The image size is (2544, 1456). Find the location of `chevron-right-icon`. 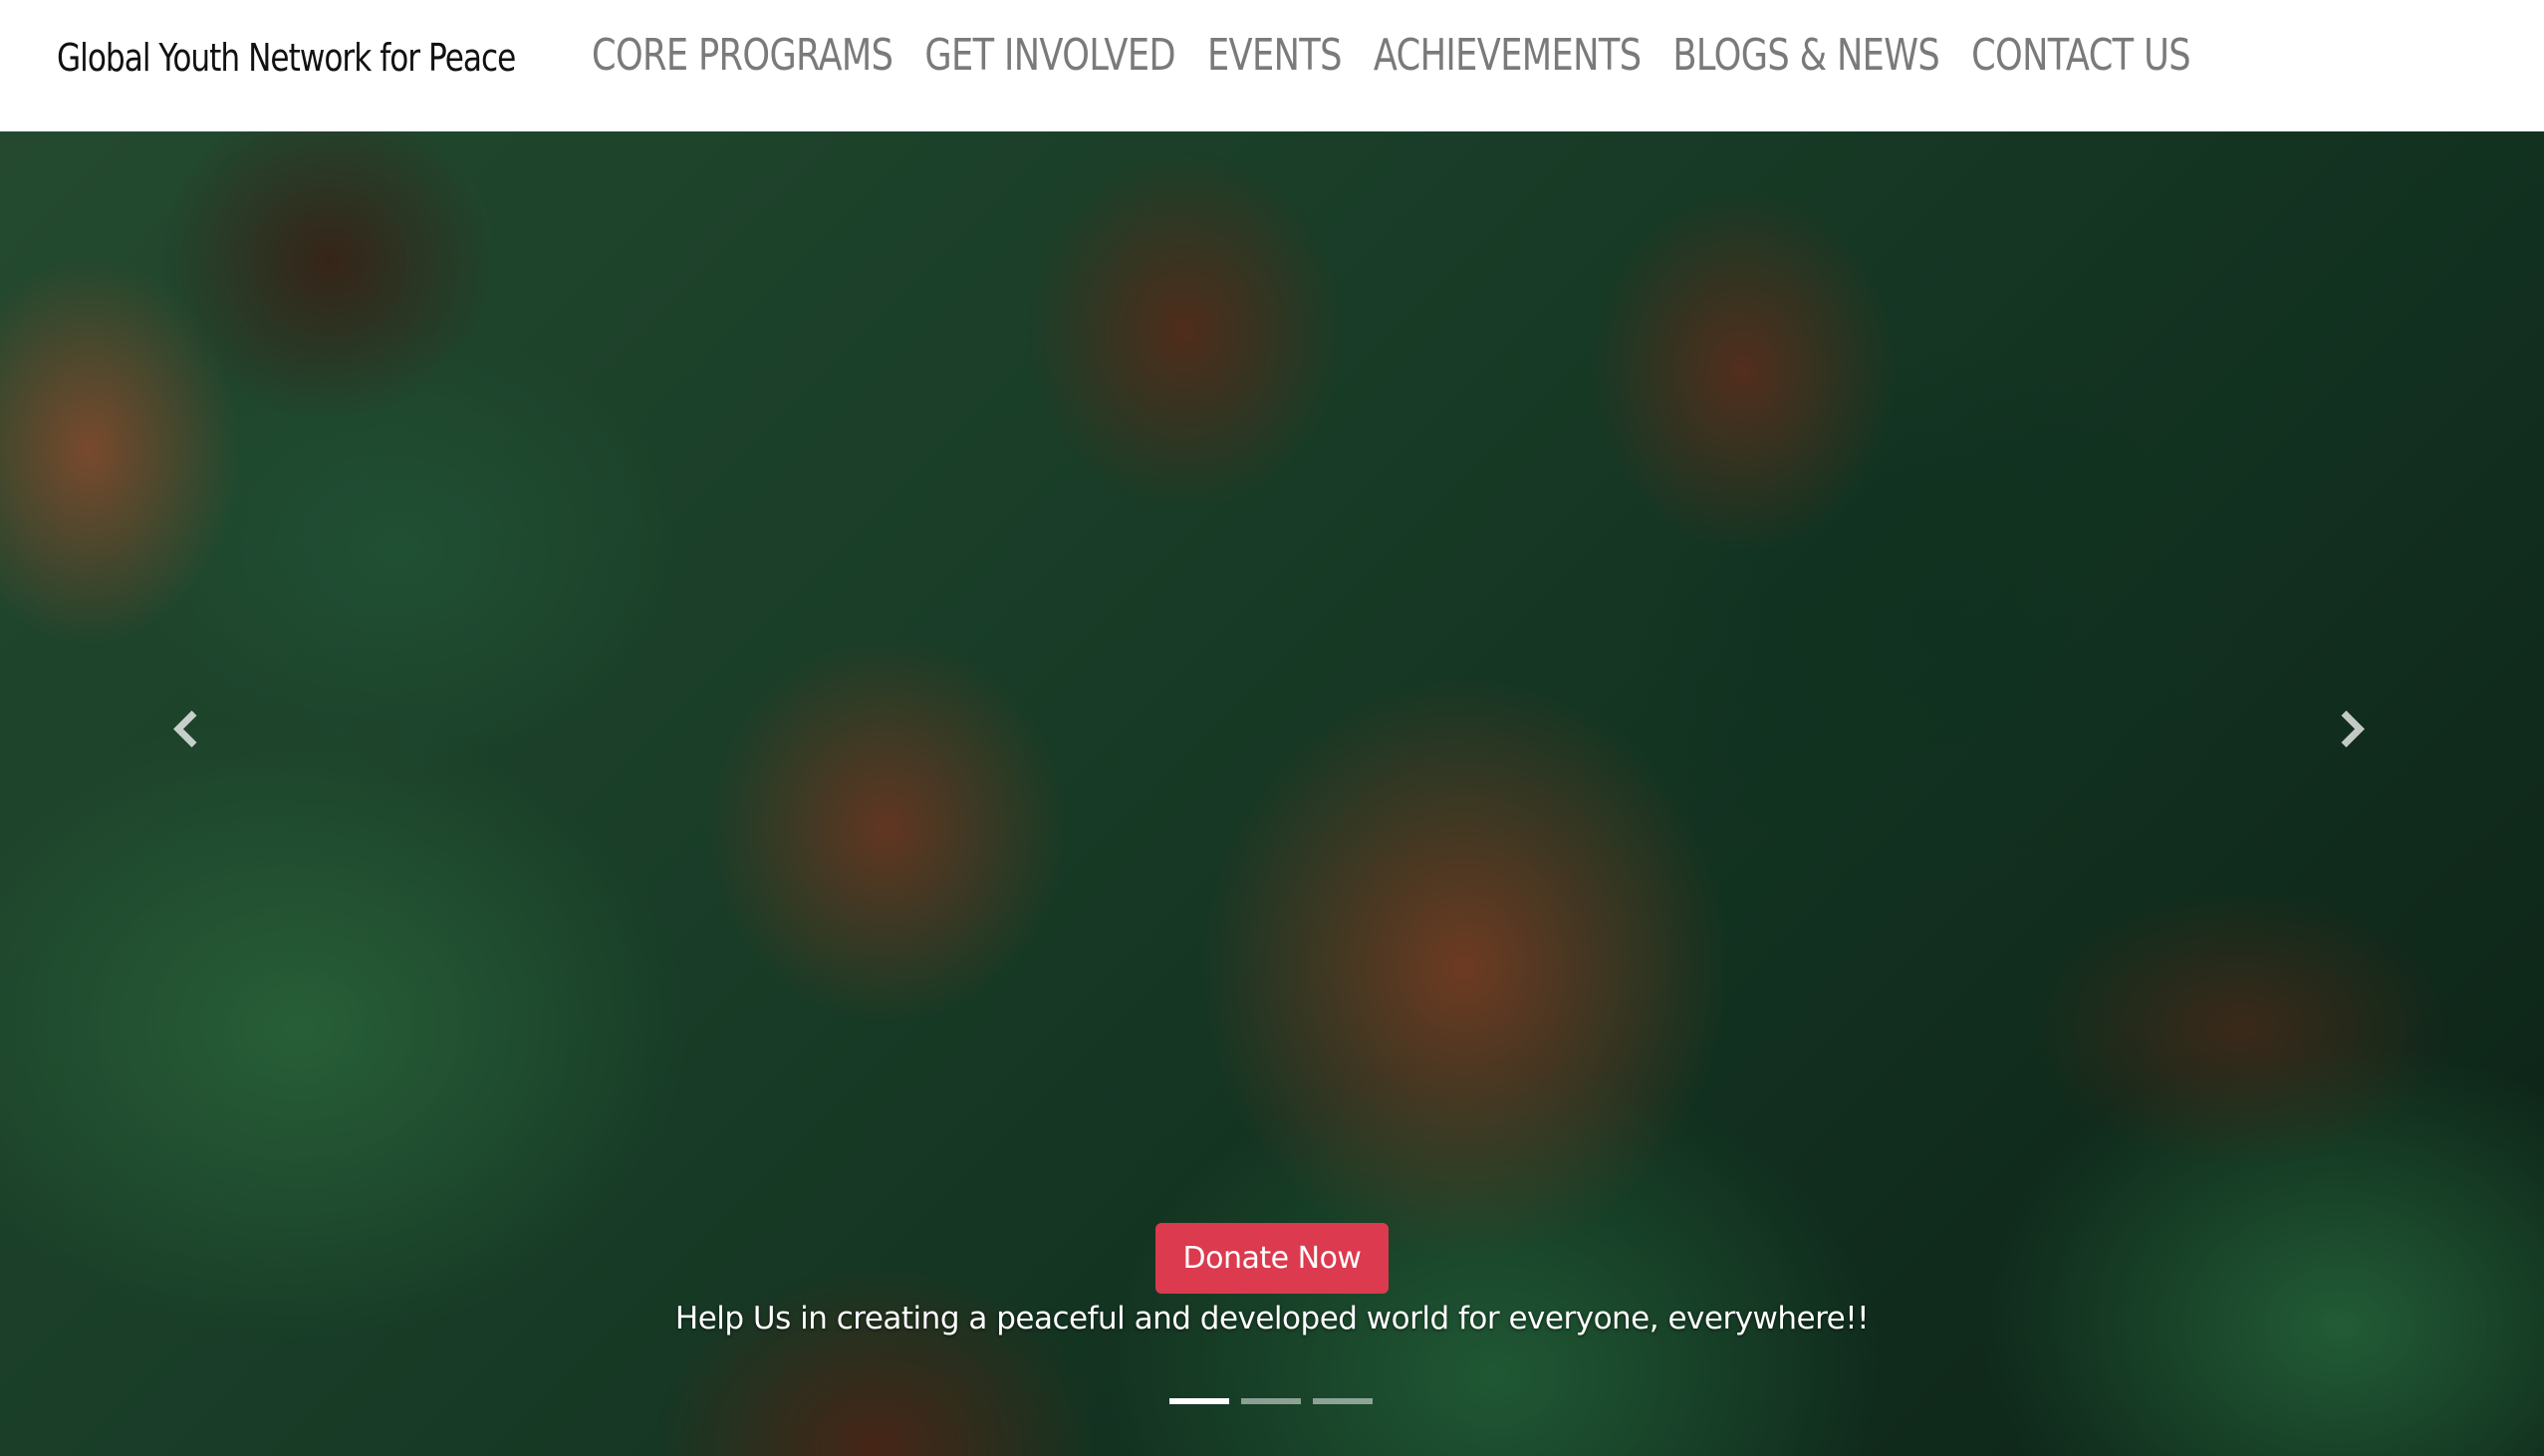

chevron-right-icon is located at coordinates (2353, 729).